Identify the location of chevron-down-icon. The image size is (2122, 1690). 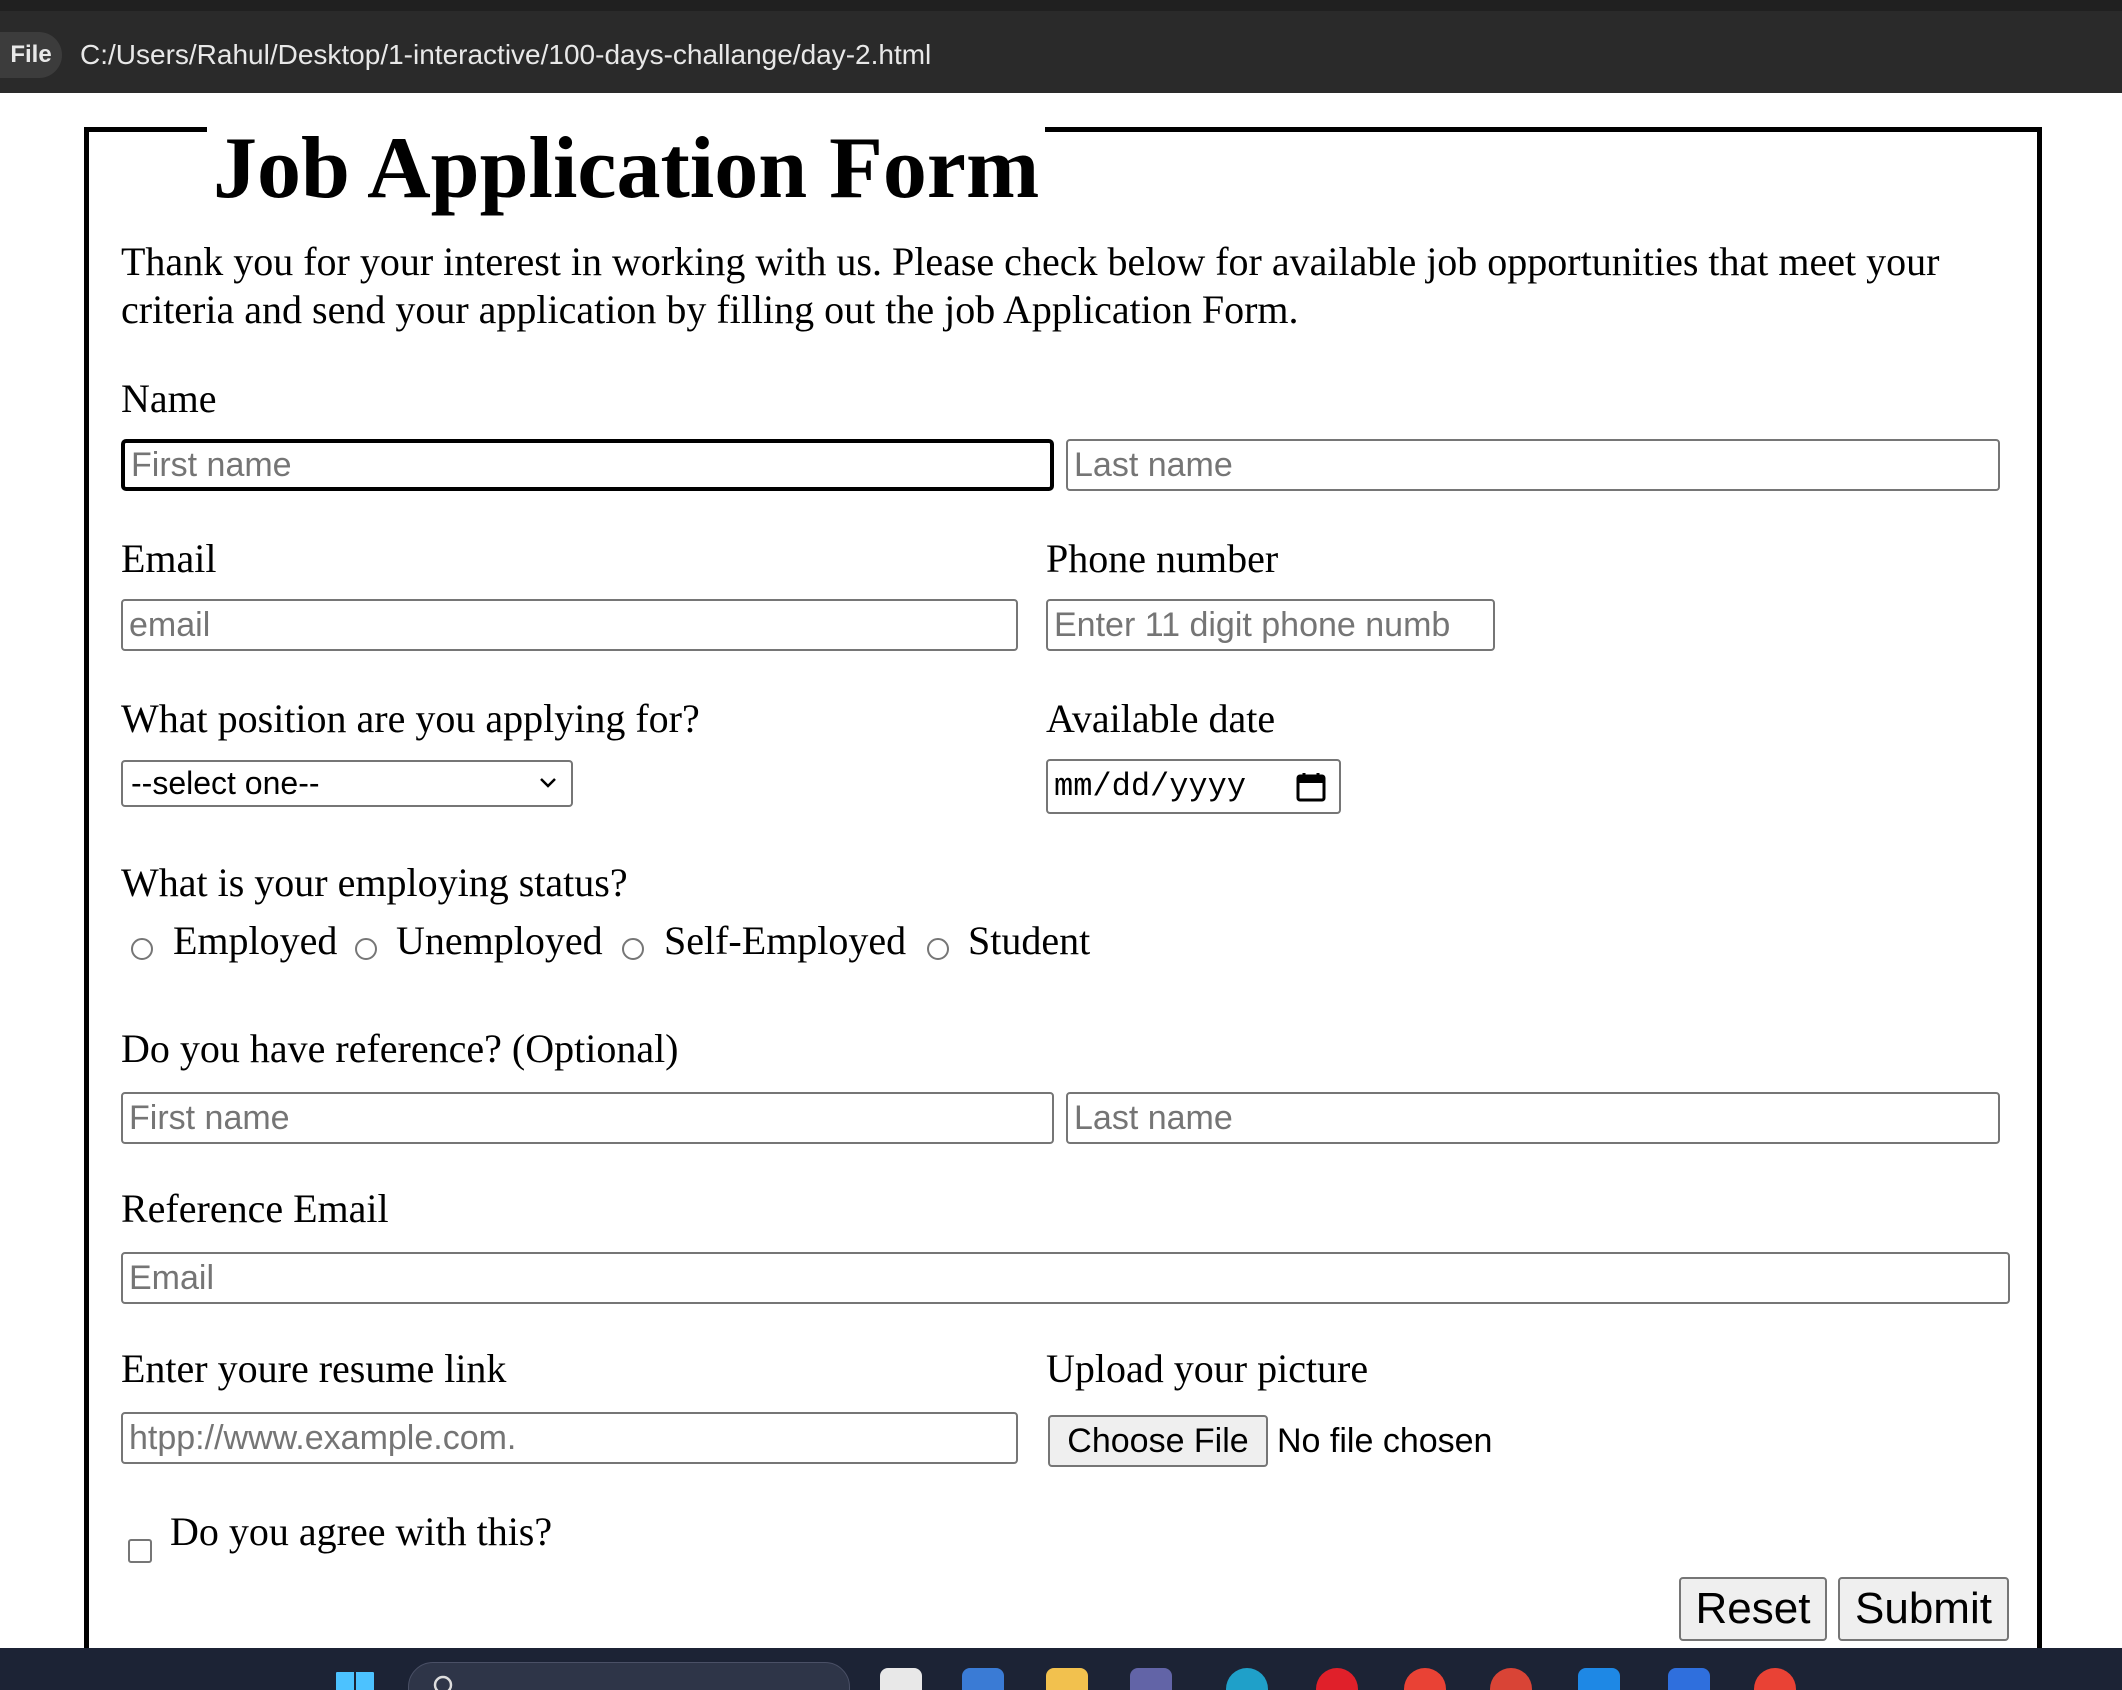
(548, 783).